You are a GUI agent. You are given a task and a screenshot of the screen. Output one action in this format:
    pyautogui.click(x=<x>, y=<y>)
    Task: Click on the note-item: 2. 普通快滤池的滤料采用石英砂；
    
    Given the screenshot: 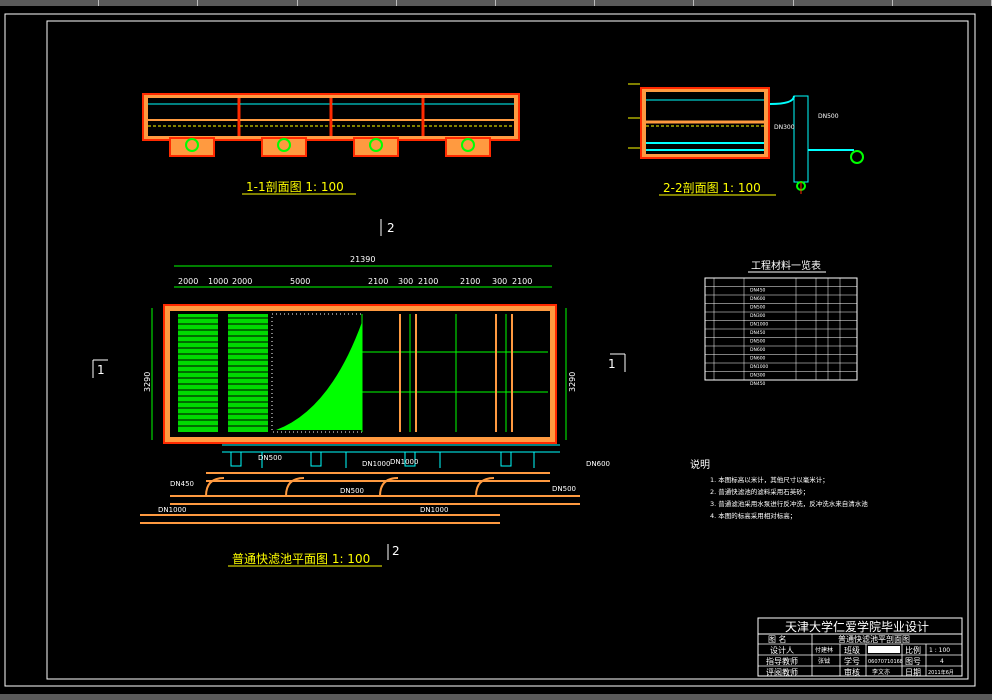 What is the action you would take?
    pyautogui.click(x=759, y=491)
    